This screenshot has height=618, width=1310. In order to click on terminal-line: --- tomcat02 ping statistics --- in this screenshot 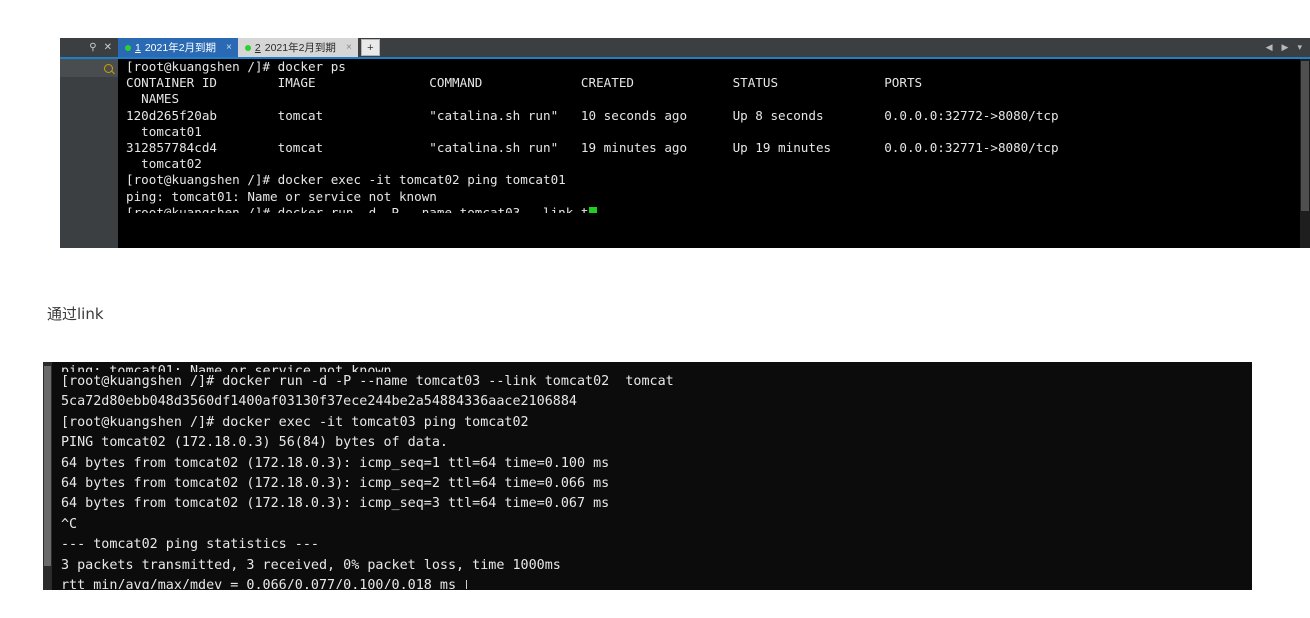, I will do `click(190, 545)`.